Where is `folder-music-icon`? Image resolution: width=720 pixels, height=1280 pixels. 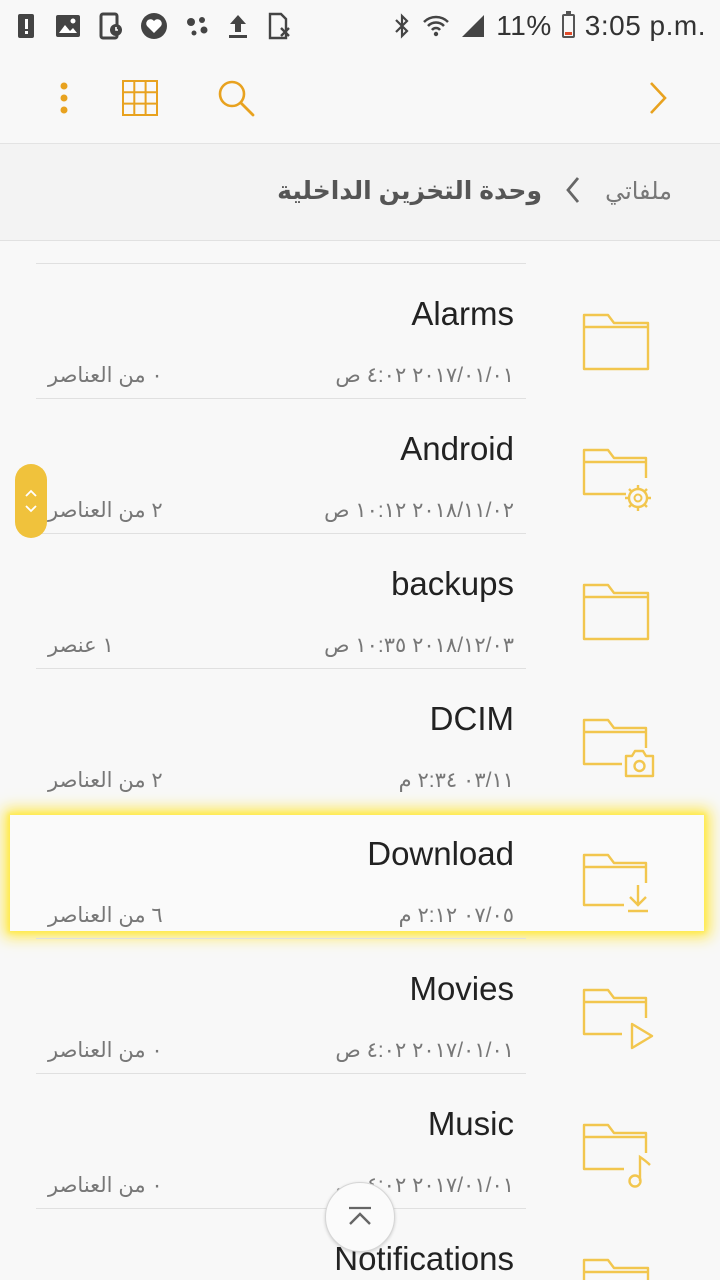
folder-music-icon is located at coordinates (616, 1155).